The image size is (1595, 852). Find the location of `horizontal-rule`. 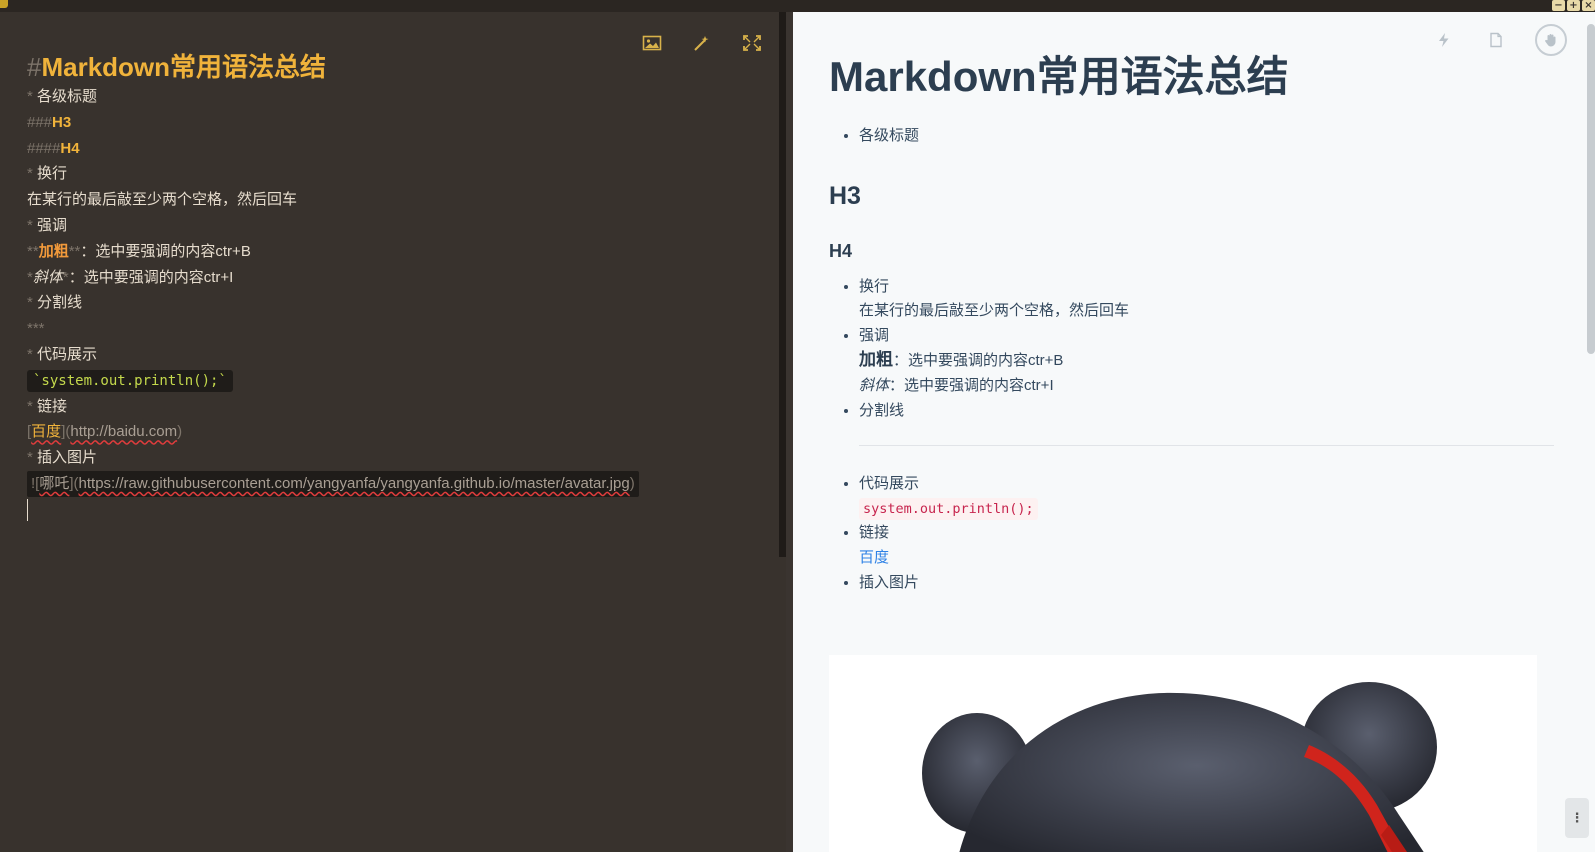

horizontal-rule is located at coordinates (1206, 446).